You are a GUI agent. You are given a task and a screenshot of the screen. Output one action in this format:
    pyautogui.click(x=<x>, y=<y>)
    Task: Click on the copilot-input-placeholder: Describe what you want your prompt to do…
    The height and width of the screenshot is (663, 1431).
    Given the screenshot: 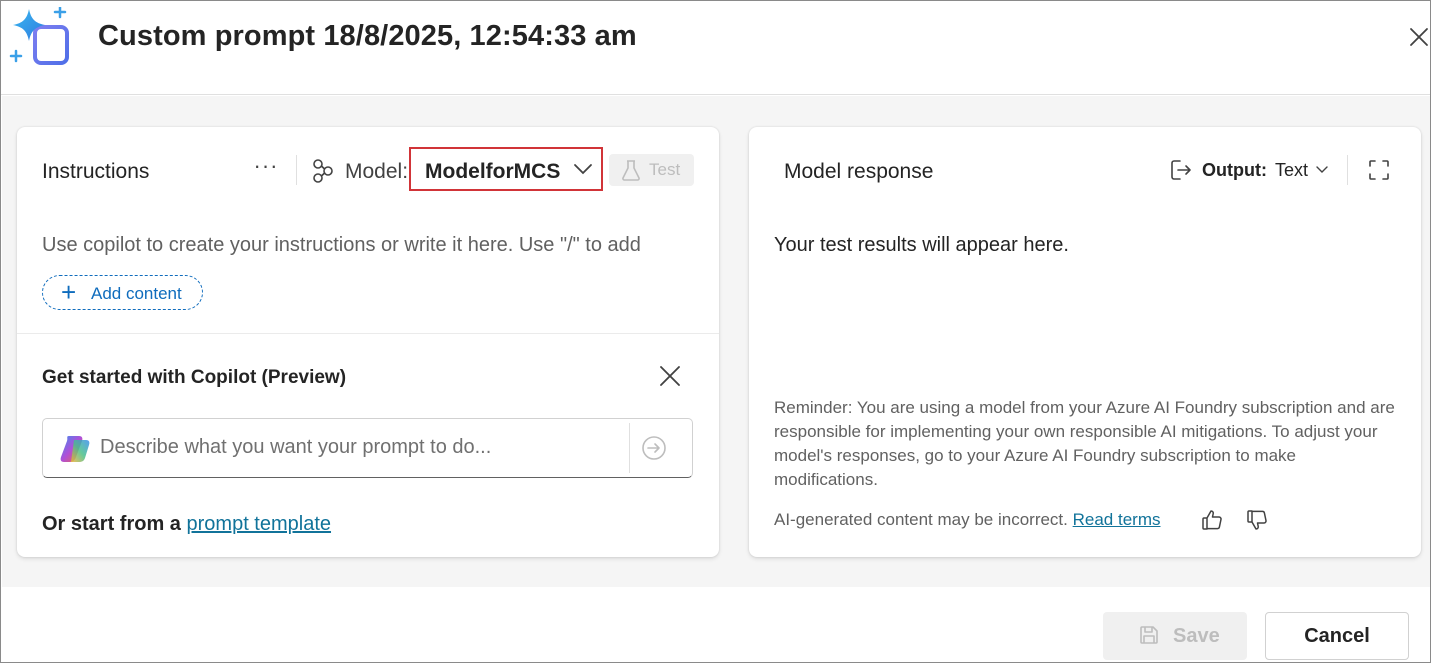 What is the action you would take?
    pyautogui.click(x=296, y=447)
    